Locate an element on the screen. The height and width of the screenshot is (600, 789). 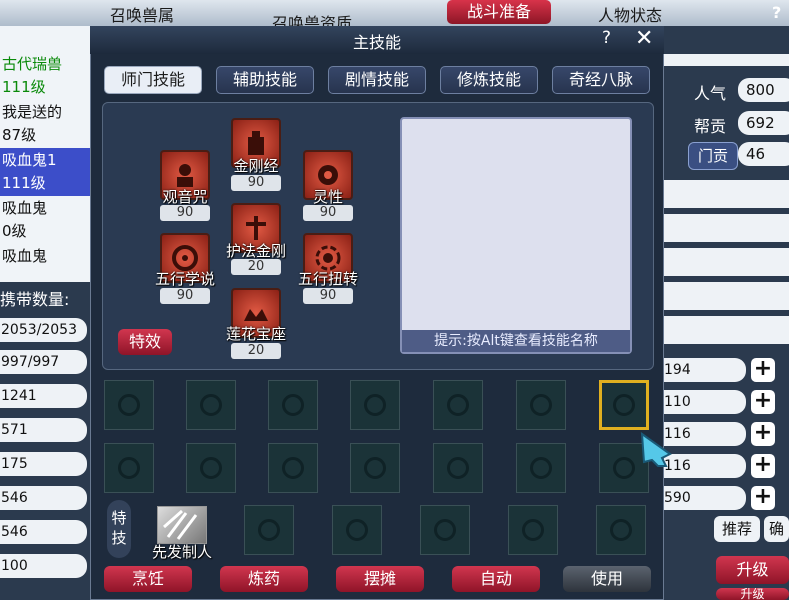
help-icon: ? is located at coordinates (606, 38).